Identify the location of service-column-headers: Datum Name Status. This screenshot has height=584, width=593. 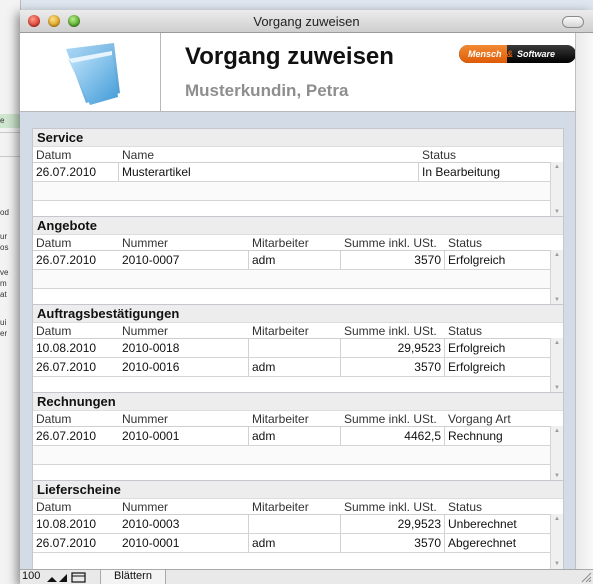
(298, 155).